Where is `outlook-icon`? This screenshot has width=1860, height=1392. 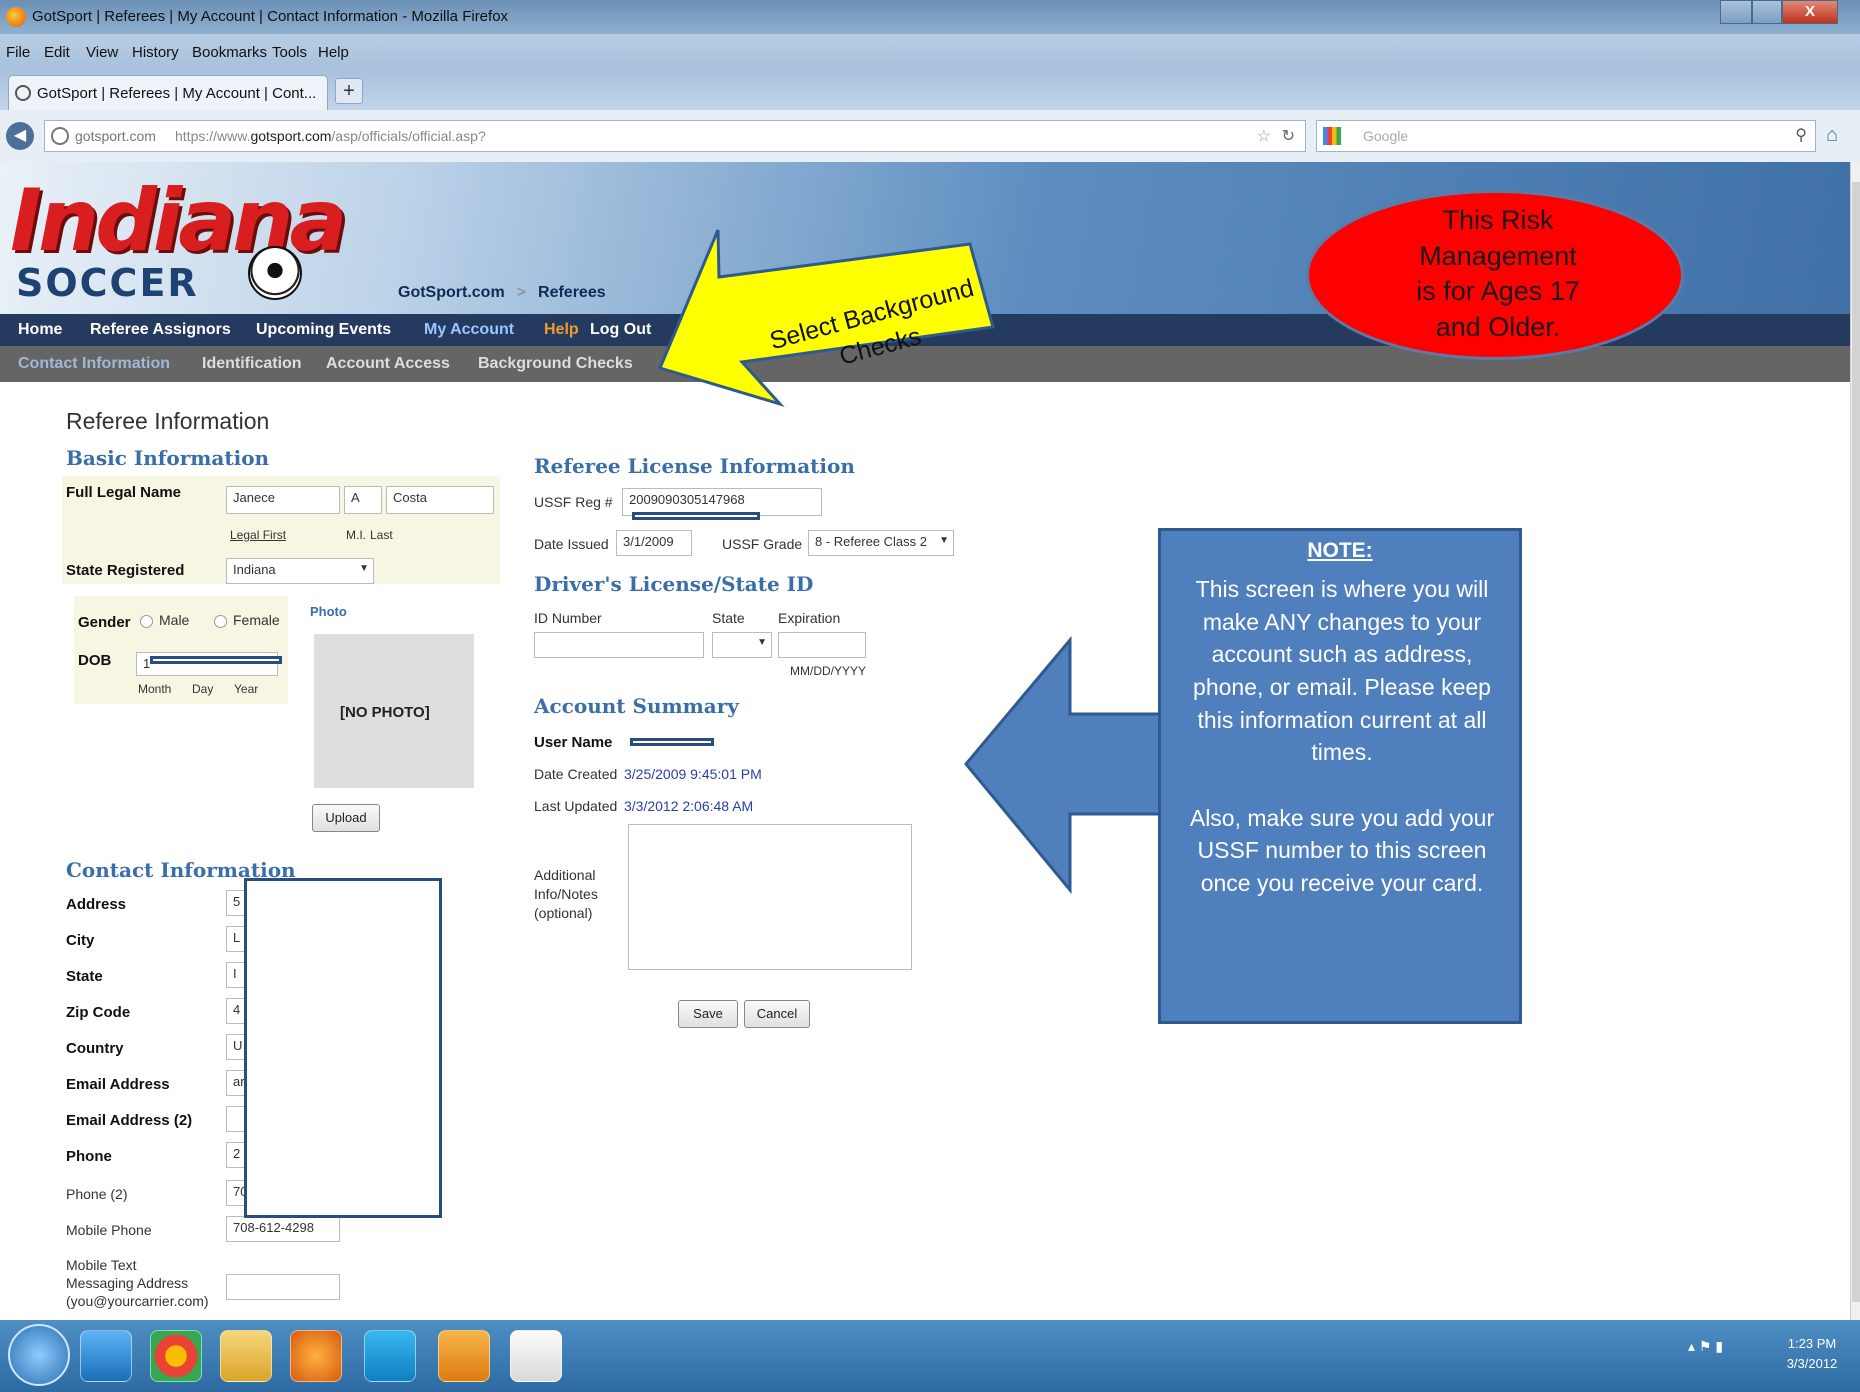 outlook-icon is located at coordinates (464, 1356).